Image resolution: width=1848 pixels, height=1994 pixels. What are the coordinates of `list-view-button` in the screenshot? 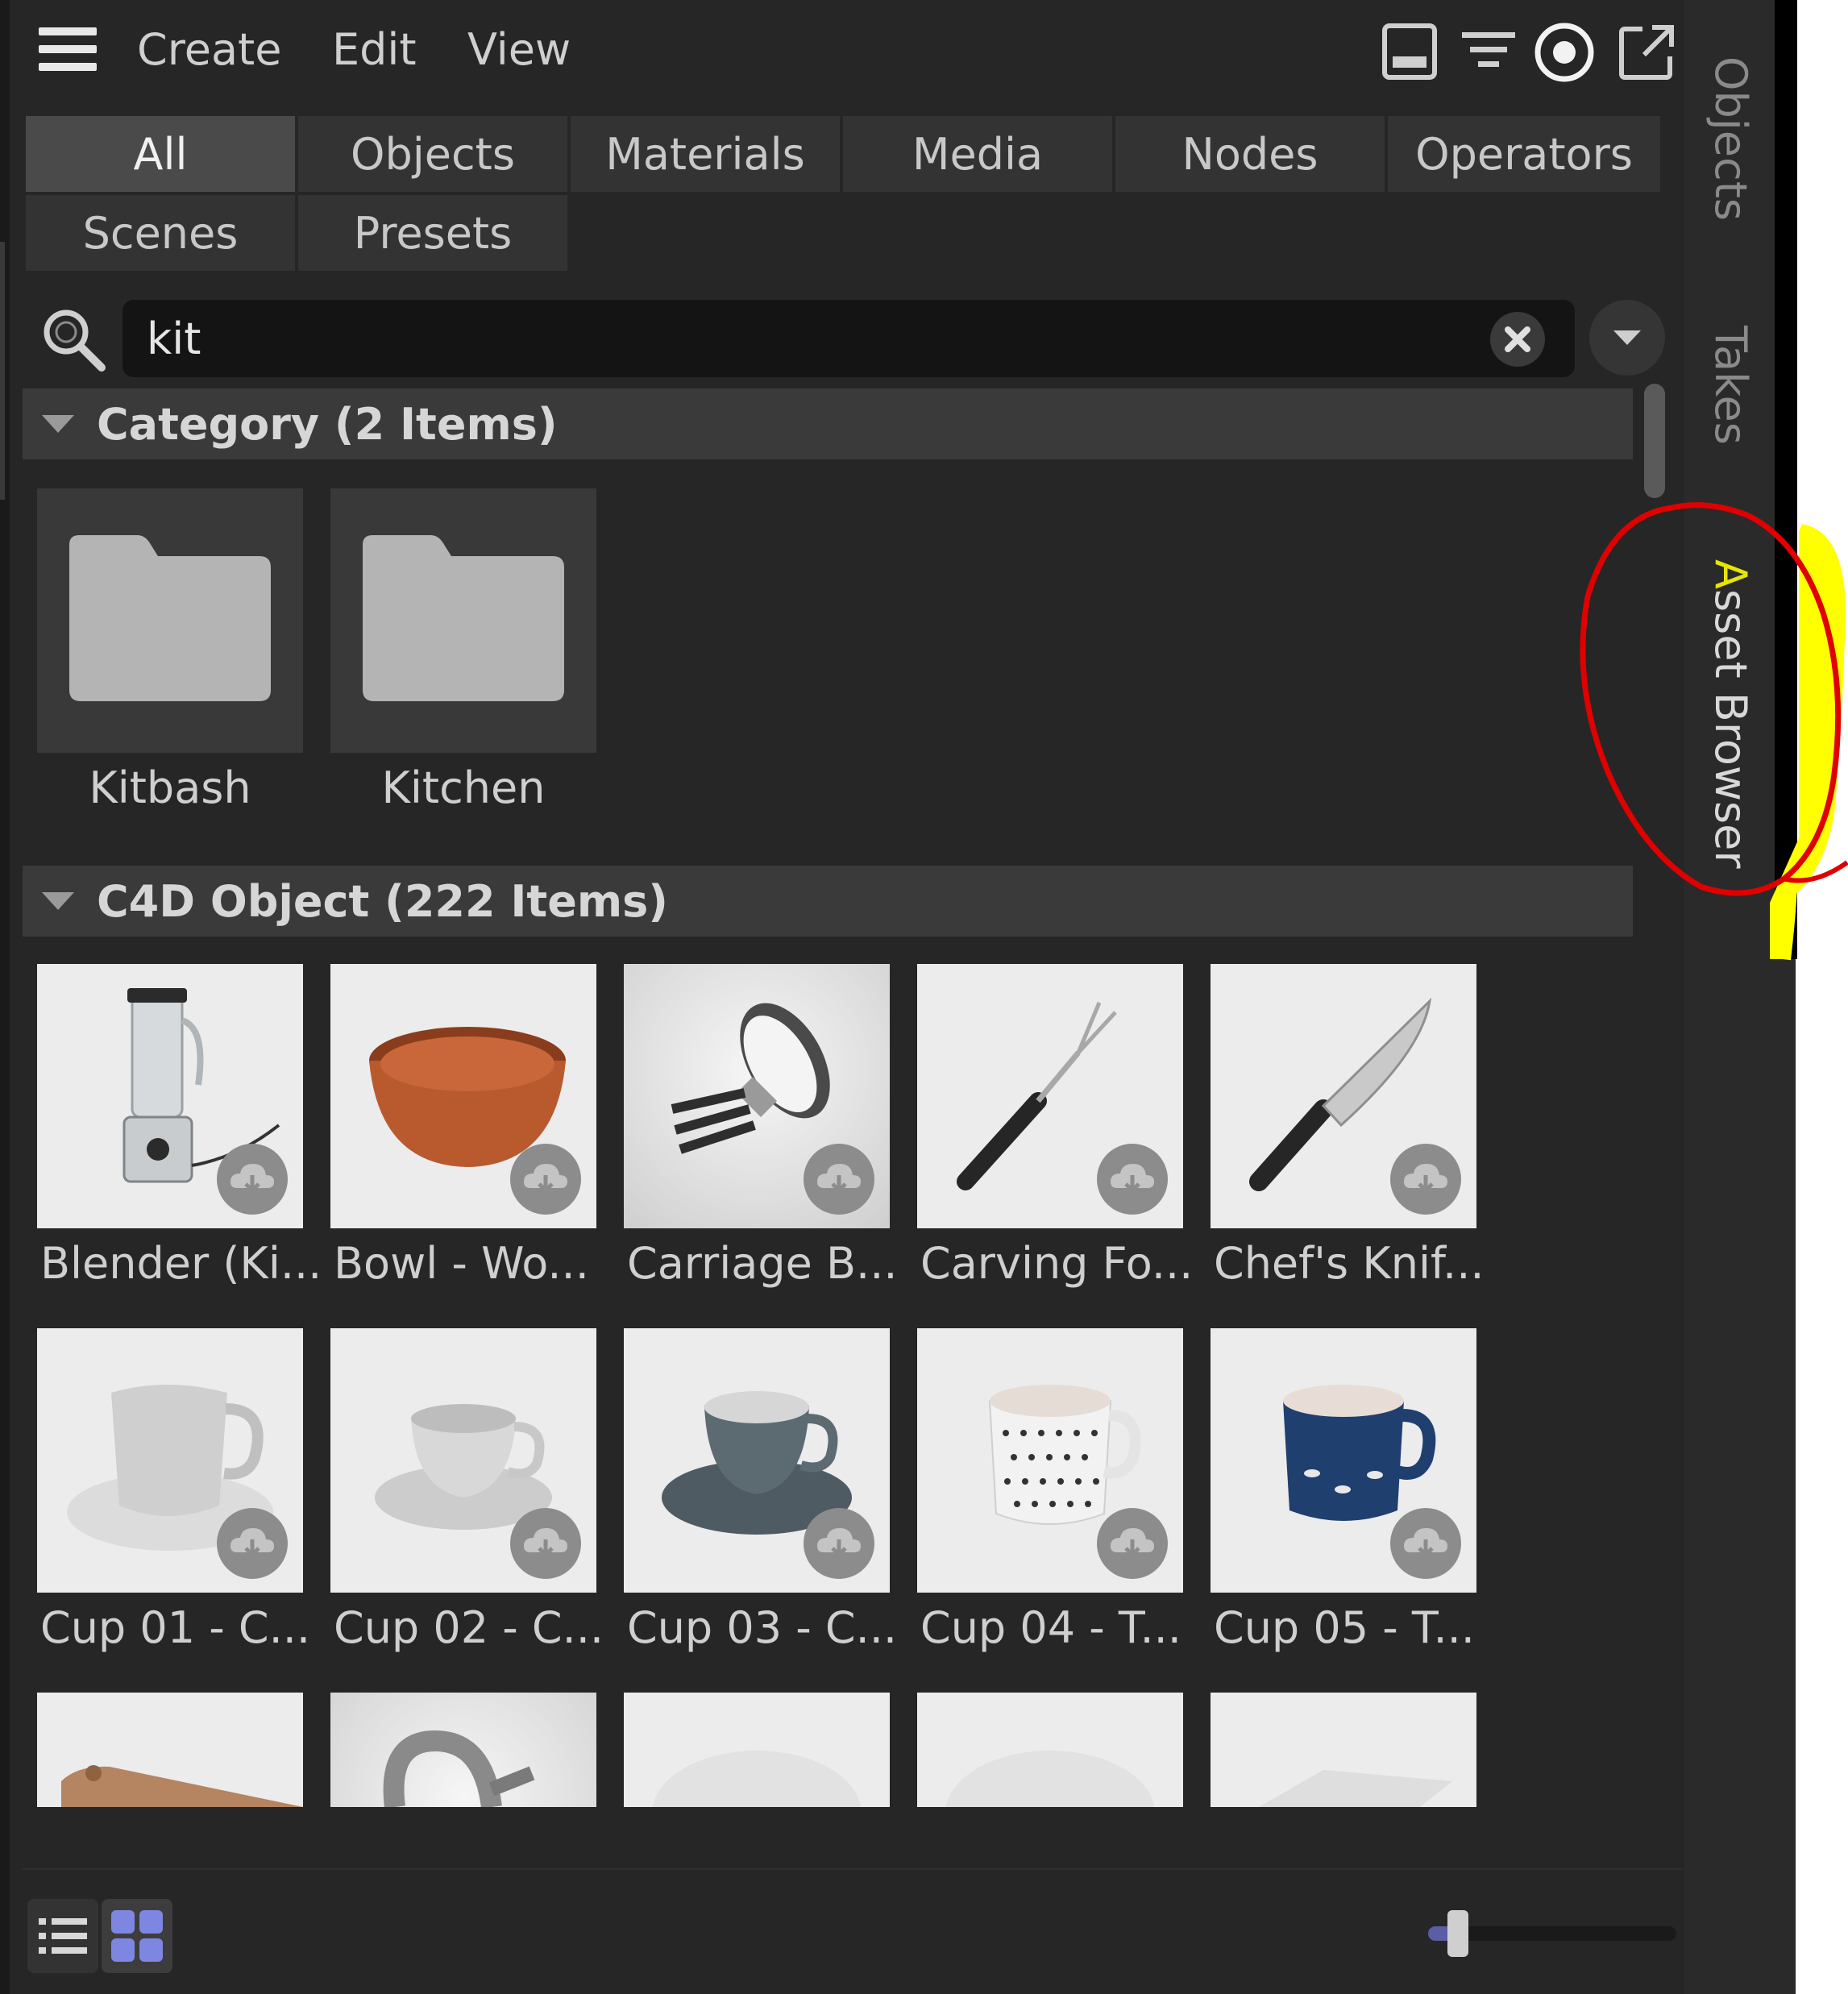 It's located at (62, 1936).